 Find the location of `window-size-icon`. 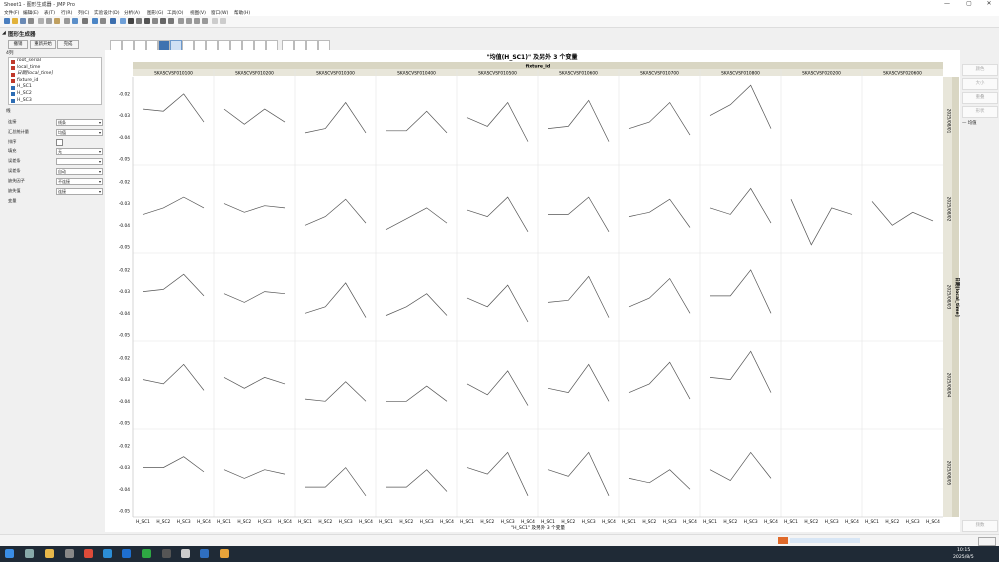

window-size-icon is located at coordinates (987, 541).